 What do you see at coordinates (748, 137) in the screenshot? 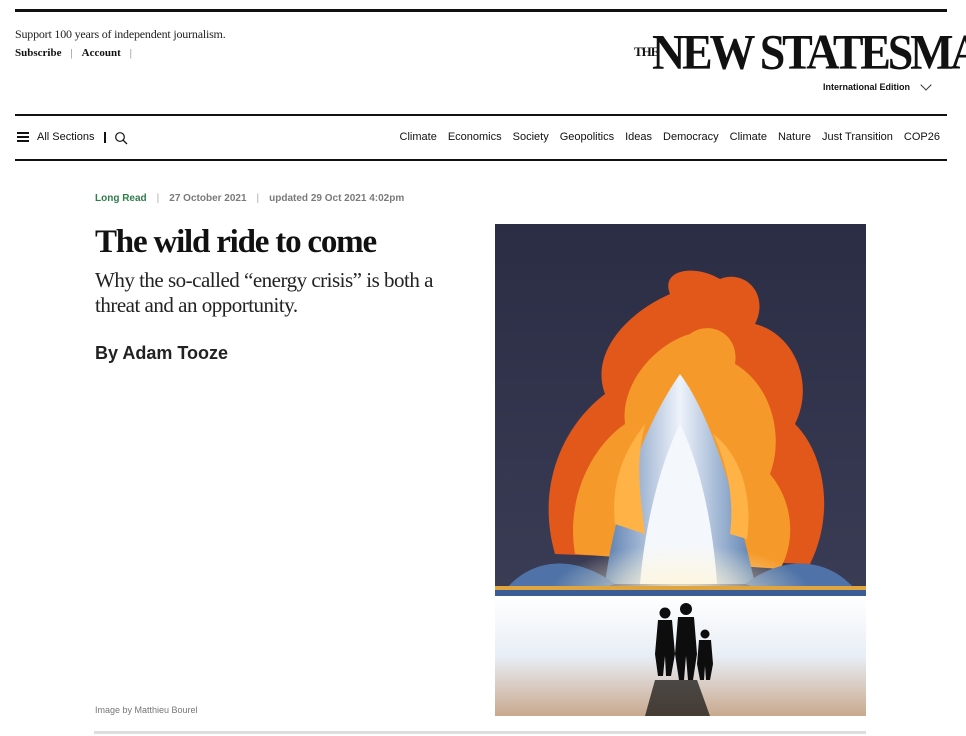
I see `nav-item-climate-2: Climate` at bounding box center [748, 137].